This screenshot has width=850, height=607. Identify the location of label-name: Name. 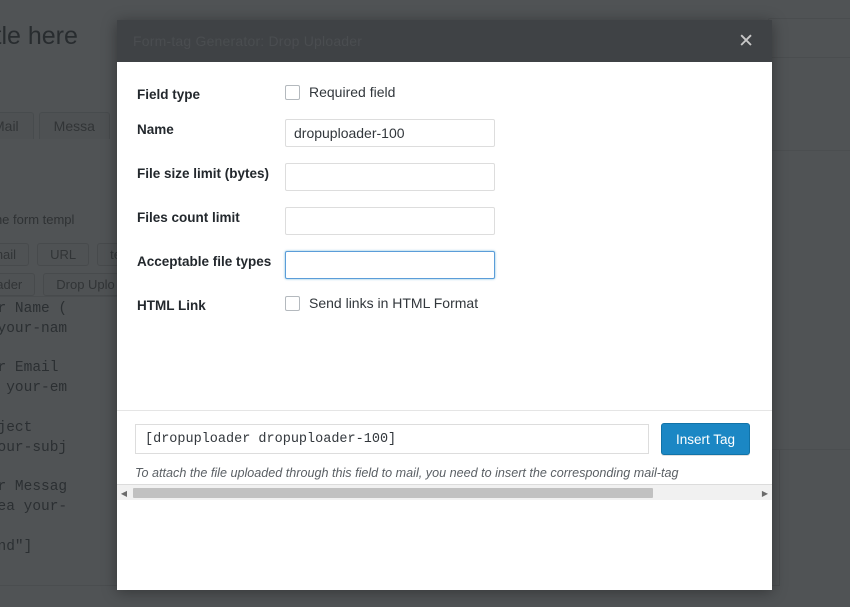
(155, 129).